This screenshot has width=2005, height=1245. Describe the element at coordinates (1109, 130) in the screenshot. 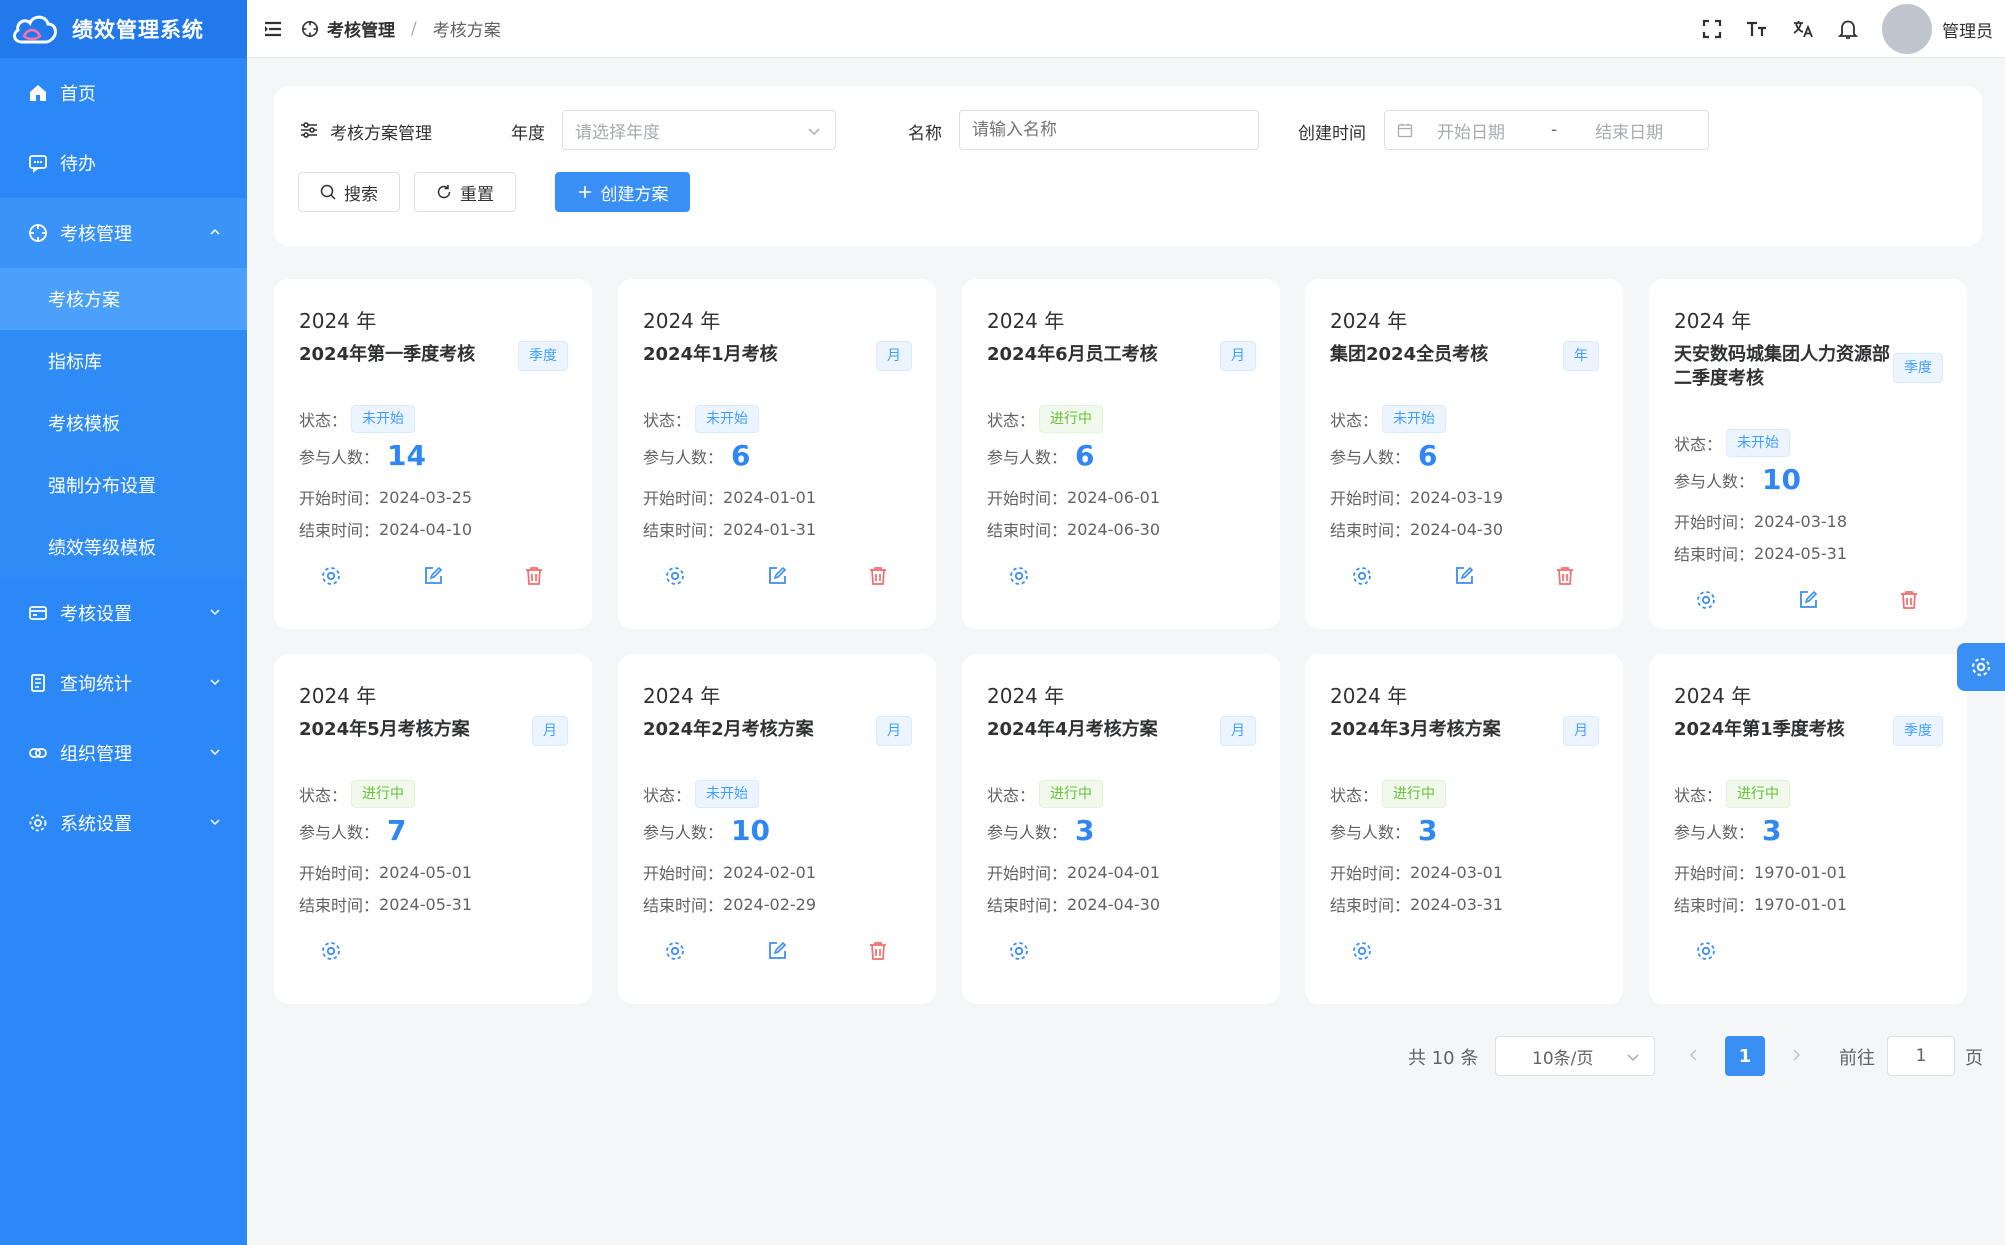

I see `name-input` at that location.